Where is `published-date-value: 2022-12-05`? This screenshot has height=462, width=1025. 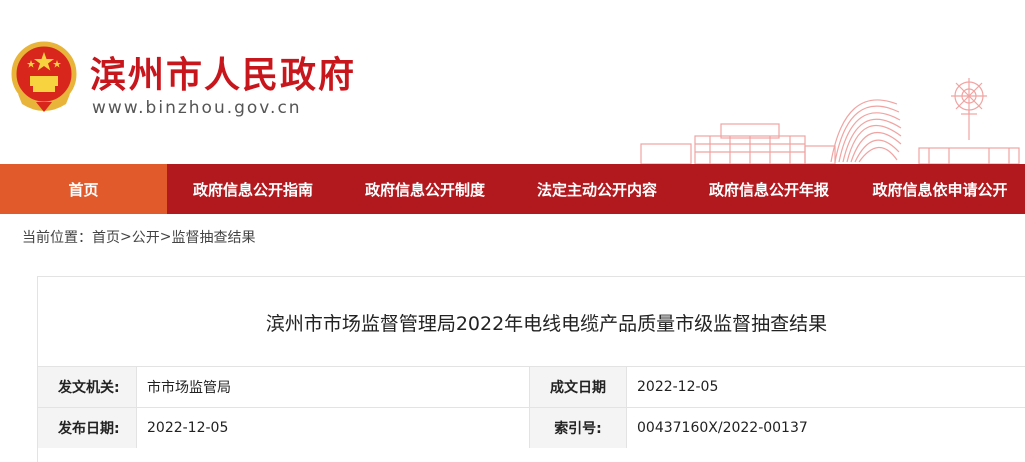
published-date-value: 2022-12-05 is located at coordinates (332, 428).